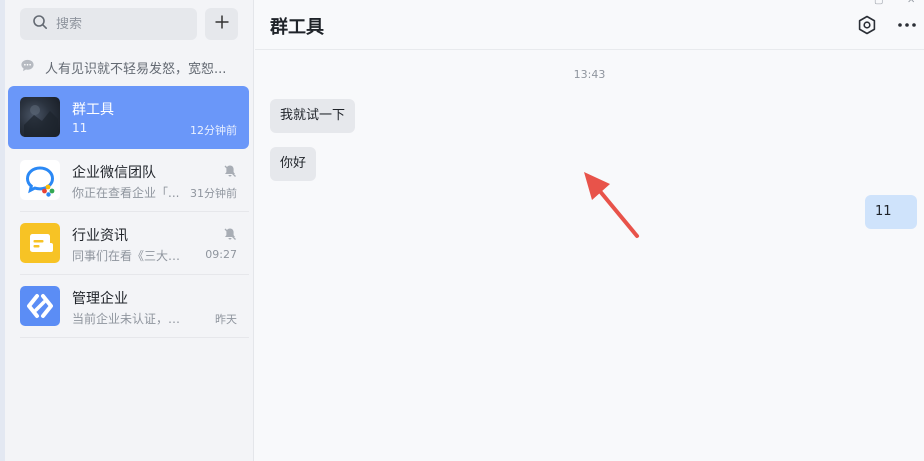 The height and width of the screenshot is (461, 924). Describe the element at coordinates (100, 299) in the screenshot. I see `conversation-name: 管理企业` at that location.